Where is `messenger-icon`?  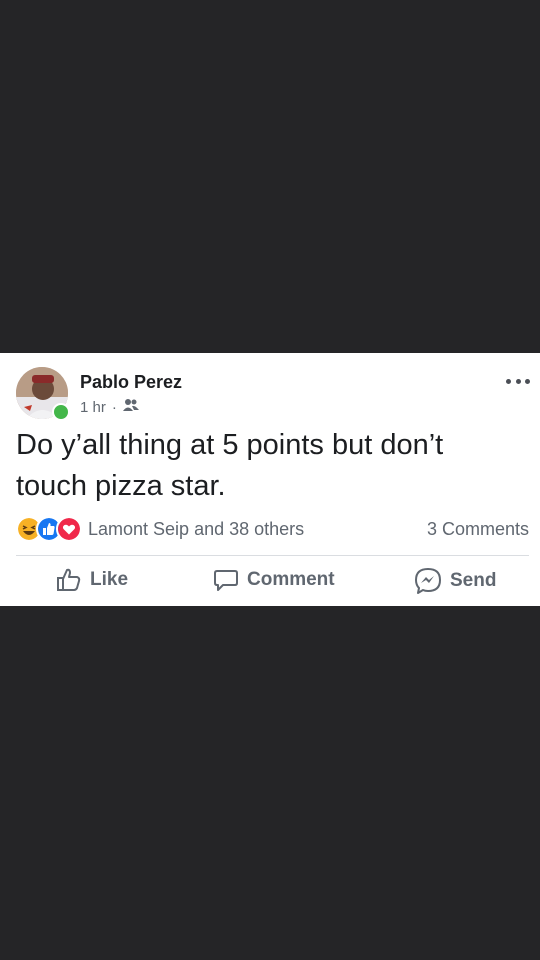 messenger-icon is located at coordinates (428, 581).